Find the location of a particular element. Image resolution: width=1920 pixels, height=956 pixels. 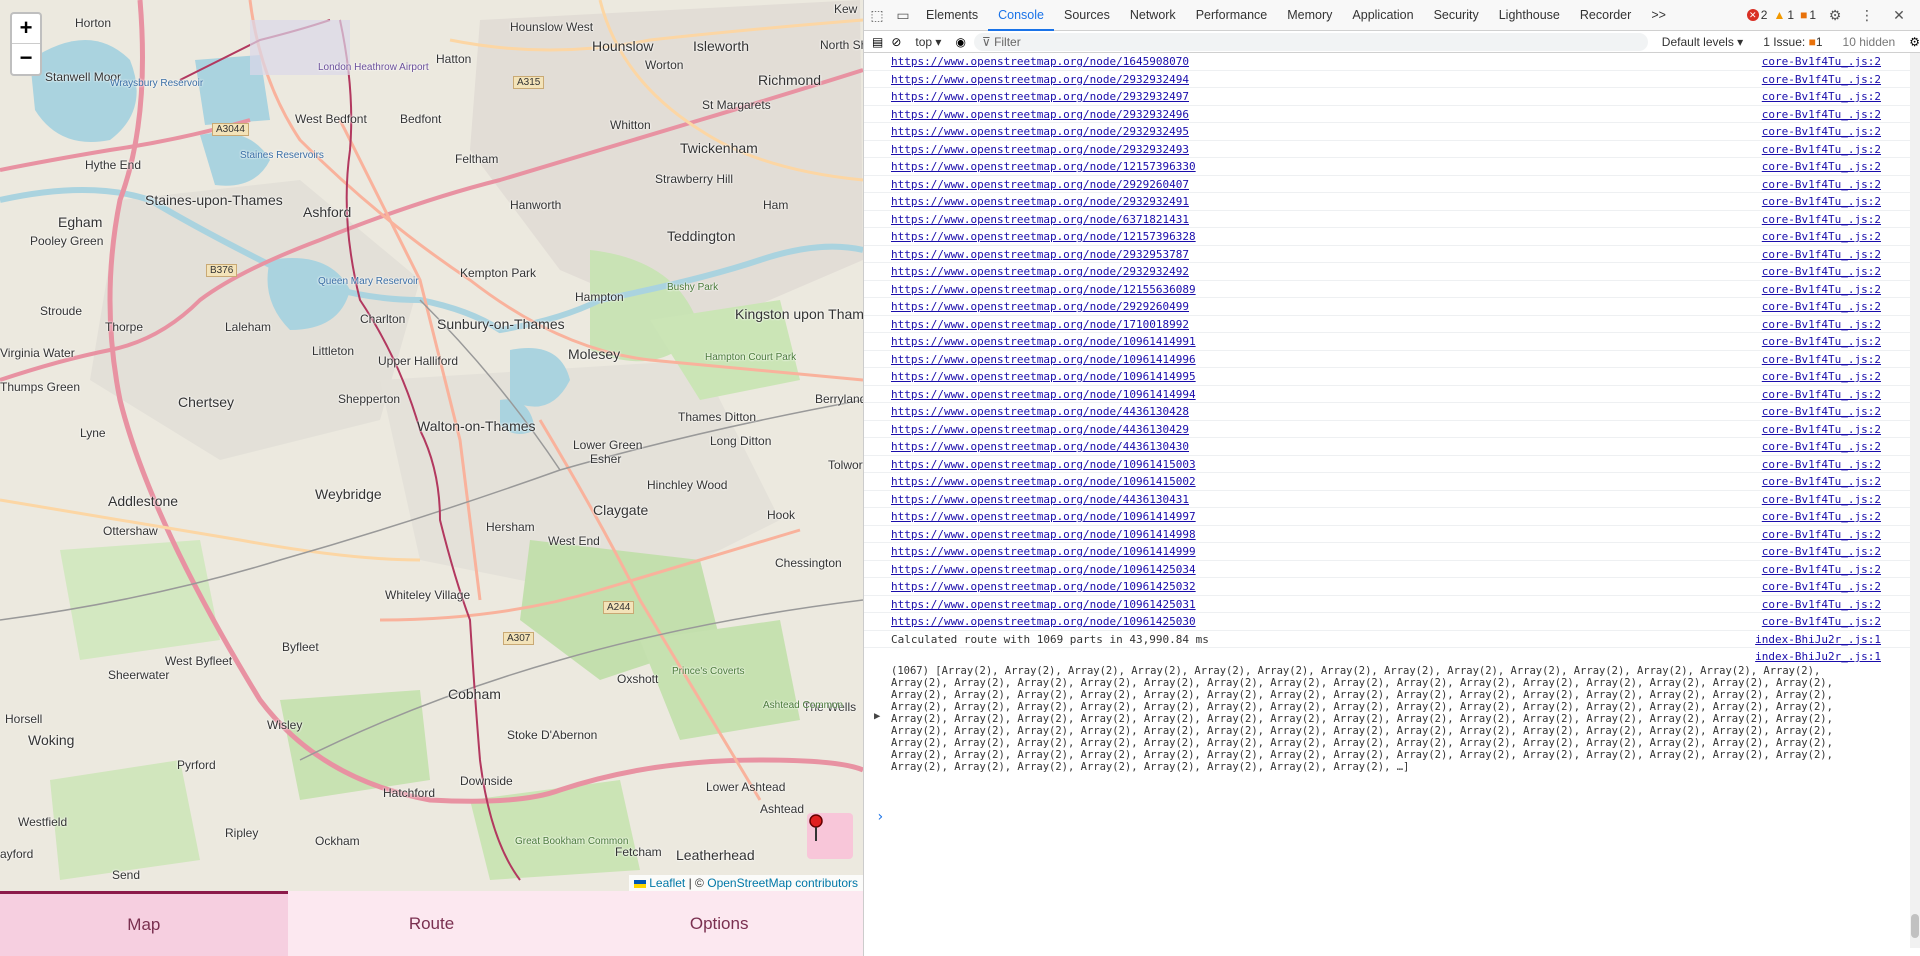

tab-network: Network is located at coordinates (1153, 15).